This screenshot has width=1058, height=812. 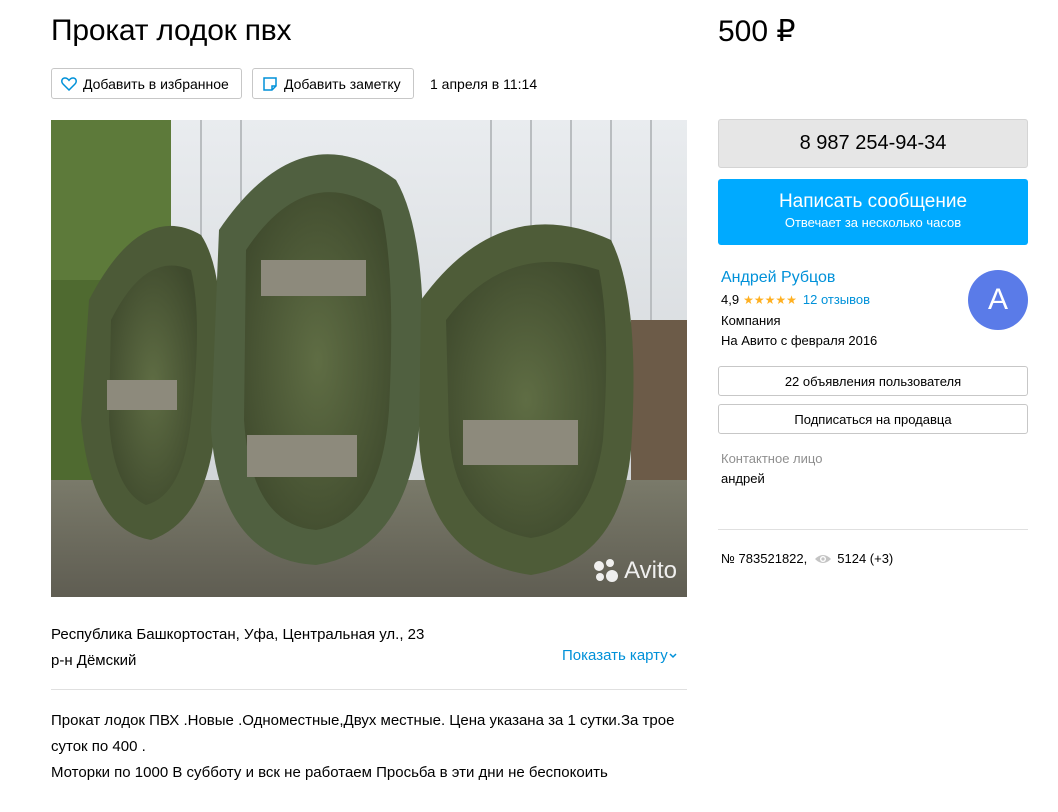 I want to click on rating-value: 4,9, so click(x=730, y=299).